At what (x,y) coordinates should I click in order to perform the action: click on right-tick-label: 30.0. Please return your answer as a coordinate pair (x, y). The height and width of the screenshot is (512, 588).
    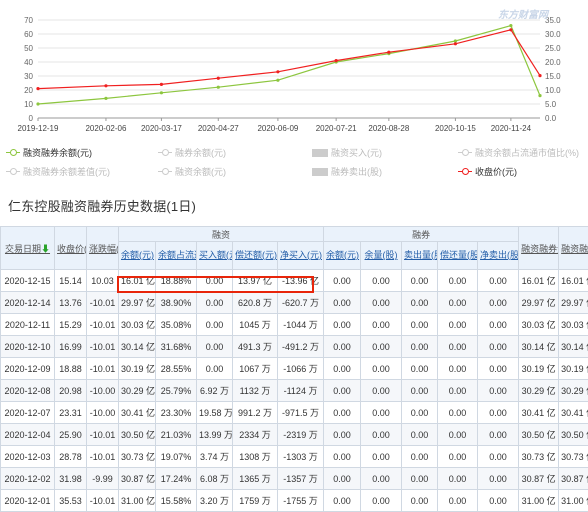
    Looking at the image, I should click on (553, 34).